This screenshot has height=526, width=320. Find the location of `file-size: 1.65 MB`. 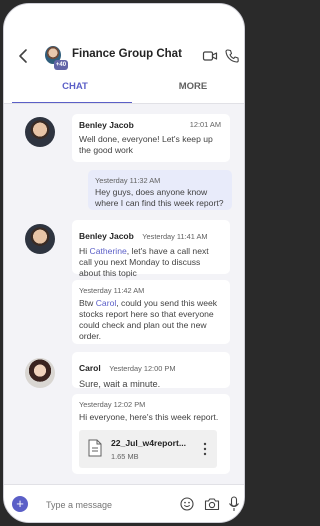

file-size: 1.65 MB is located at coordinates (125, 456).